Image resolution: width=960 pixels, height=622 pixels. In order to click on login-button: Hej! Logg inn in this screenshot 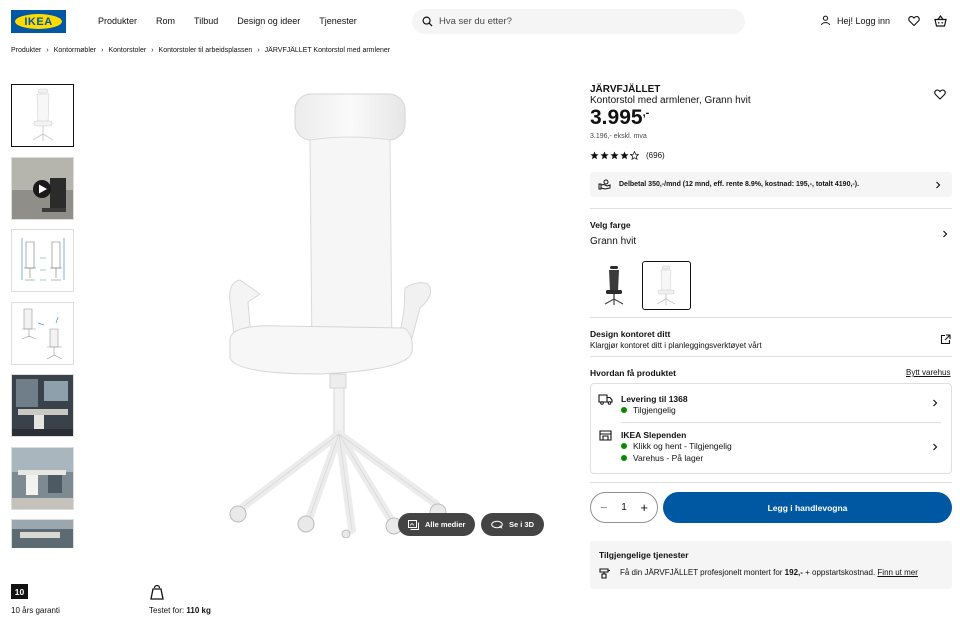, I will do `click(855, 20)`.